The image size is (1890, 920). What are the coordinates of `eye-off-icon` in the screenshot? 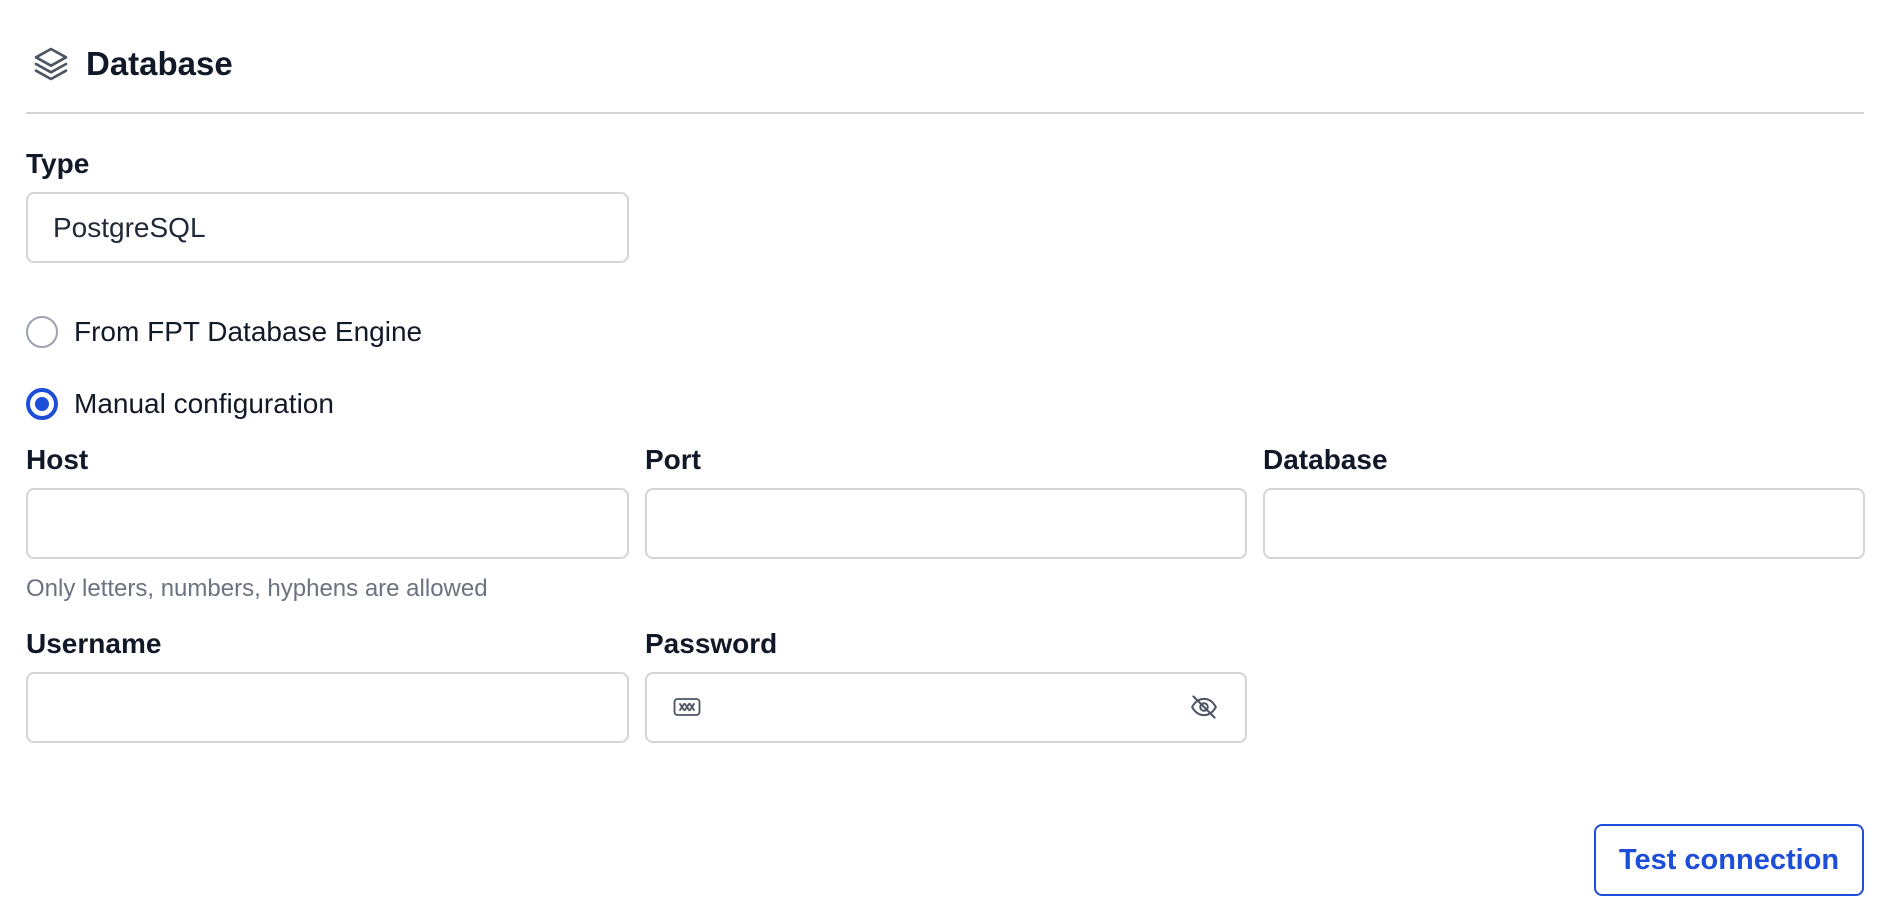 It's located at (1204, 707).